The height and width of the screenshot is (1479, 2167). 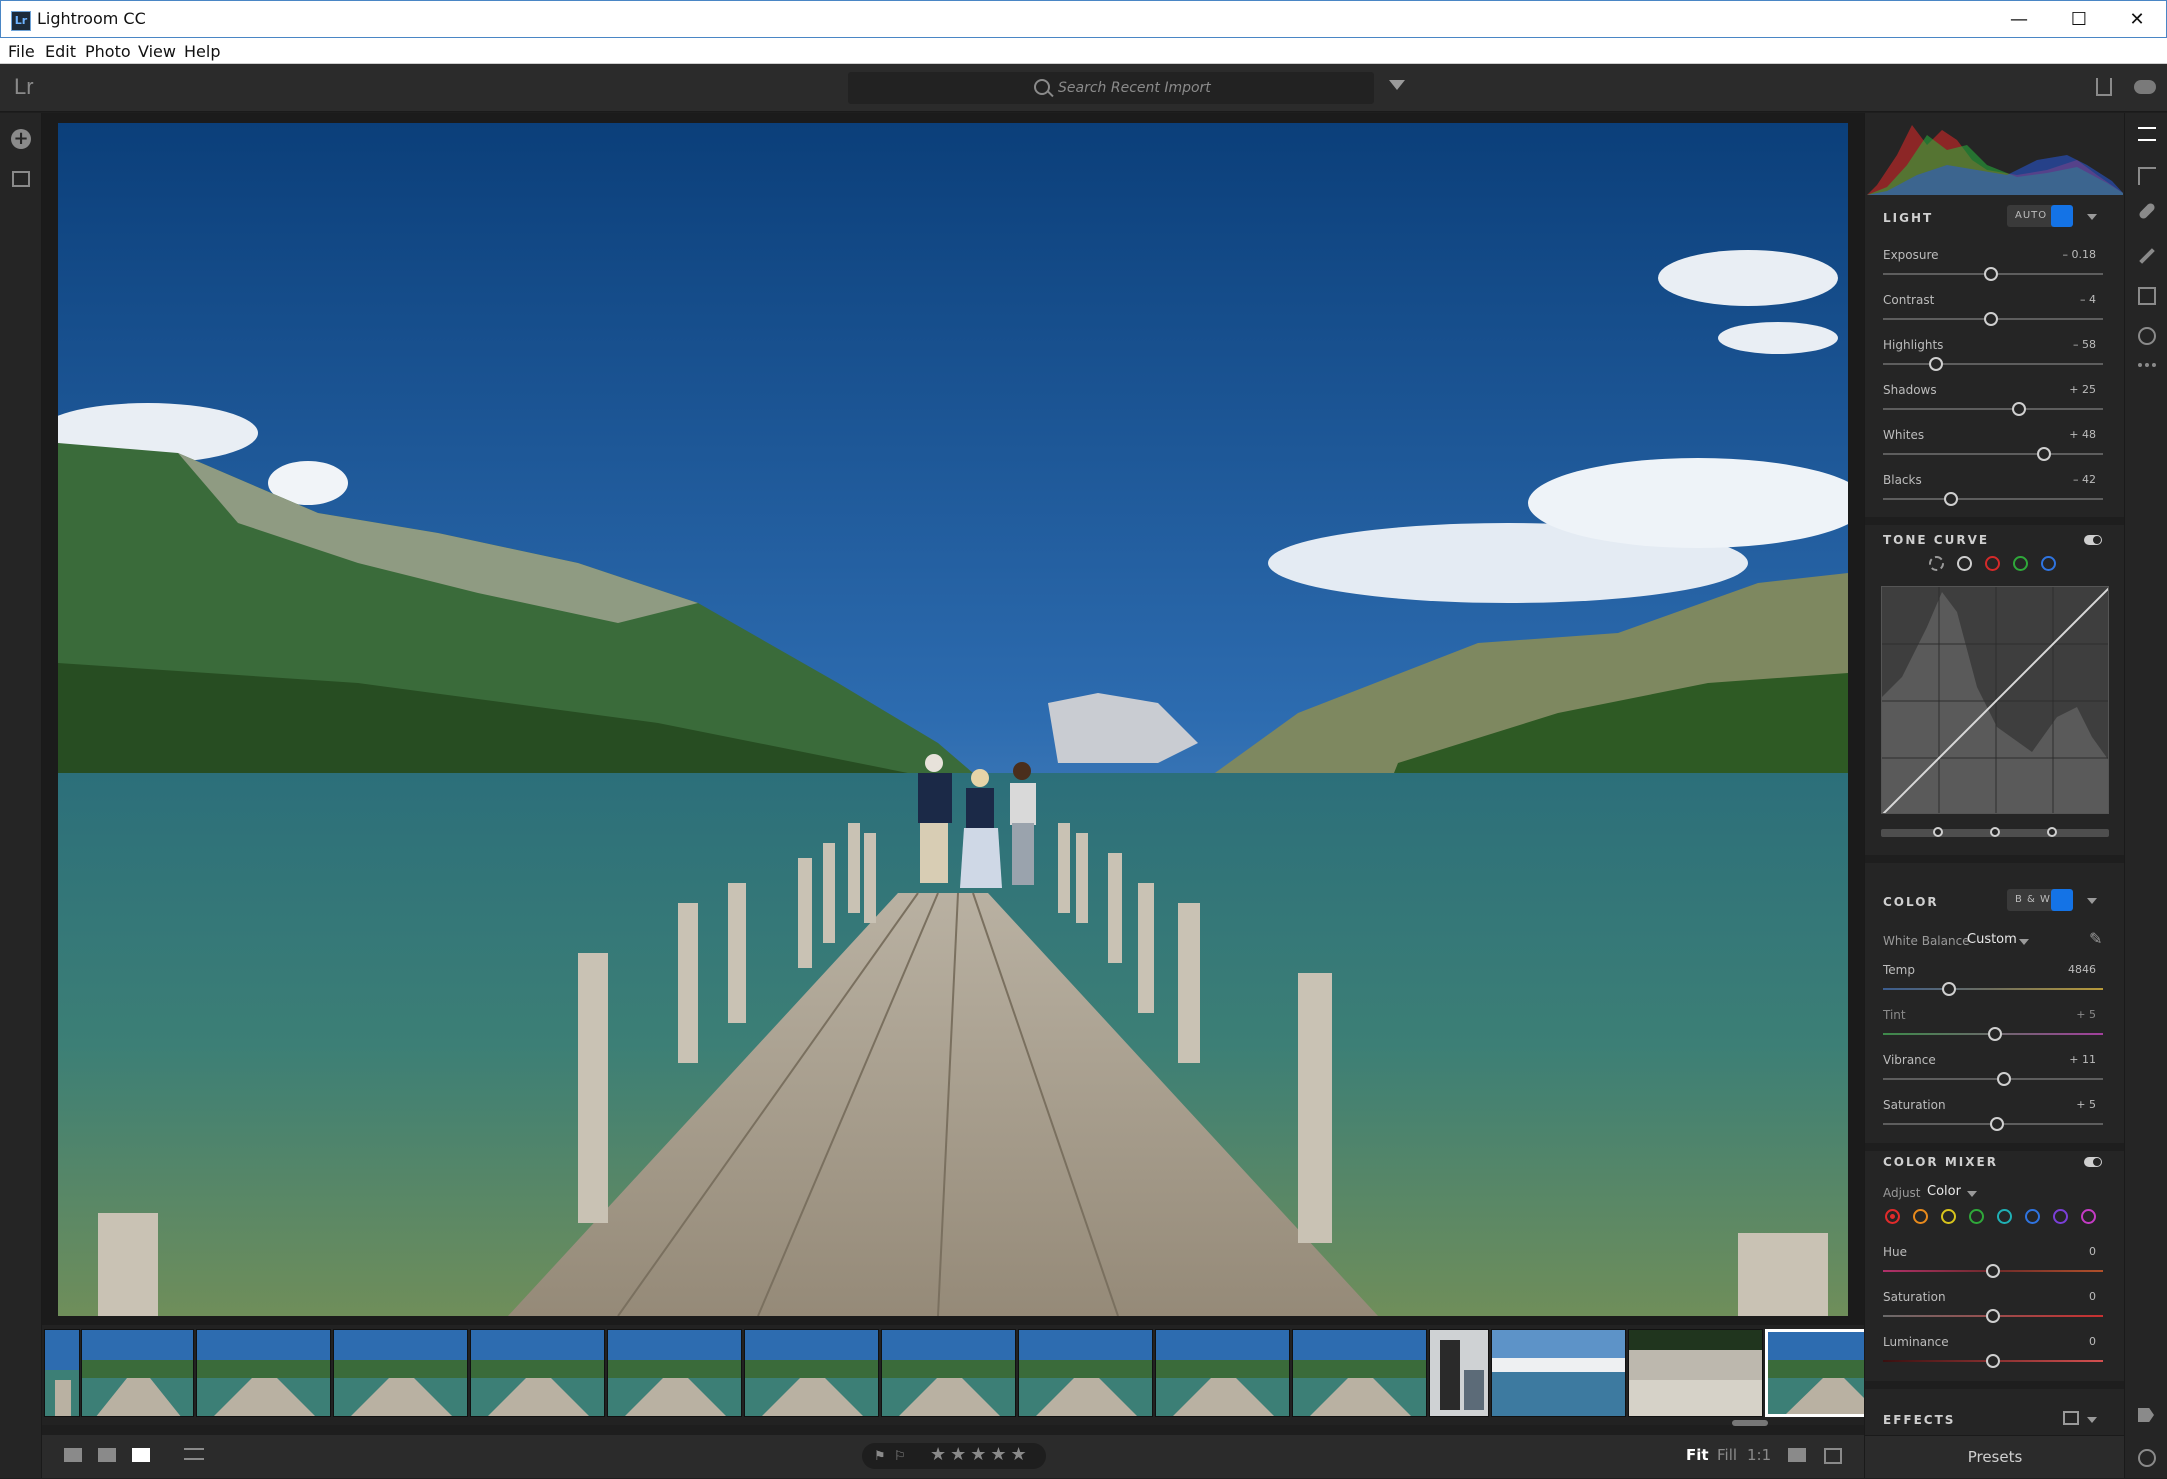 I want to click on close-button: ✕, so click(x=2137, y=20).